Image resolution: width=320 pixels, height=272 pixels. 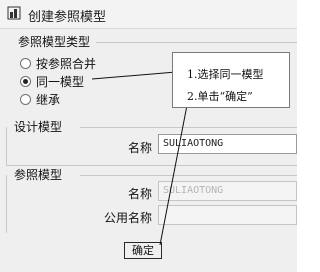 I want to click on annotation-callout: 1.选择同一模型 2.单击“确定”, so click(x=231, y=80).